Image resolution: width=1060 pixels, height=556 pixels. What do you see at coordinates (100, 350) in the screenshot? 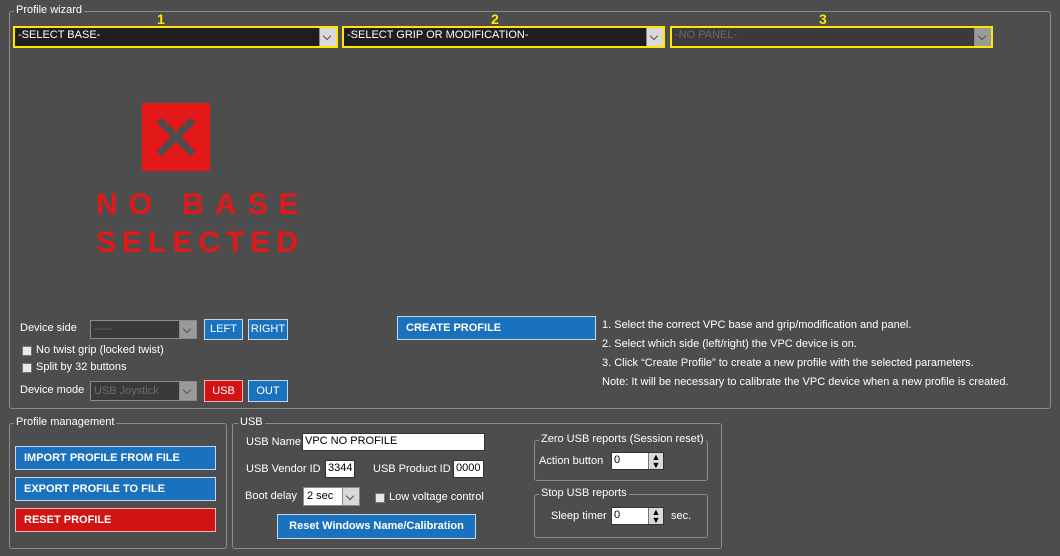
I see `no-twist-label: No twist grip (locked twist)` at bounding box center [100, 350].